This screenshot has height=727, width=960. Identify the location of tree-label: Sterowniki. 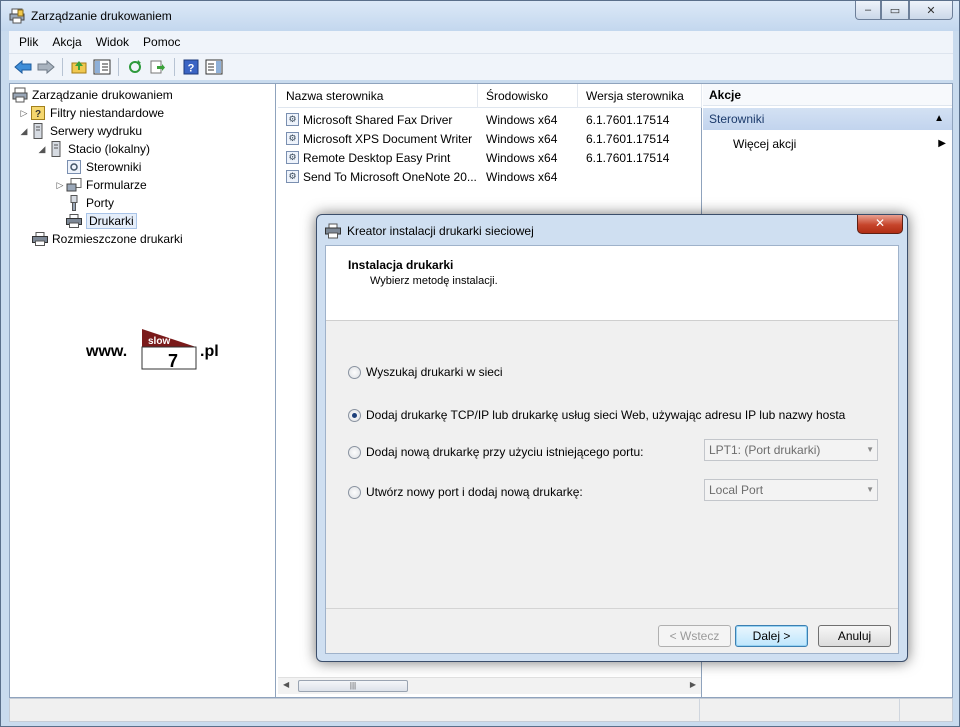
(114, 167).